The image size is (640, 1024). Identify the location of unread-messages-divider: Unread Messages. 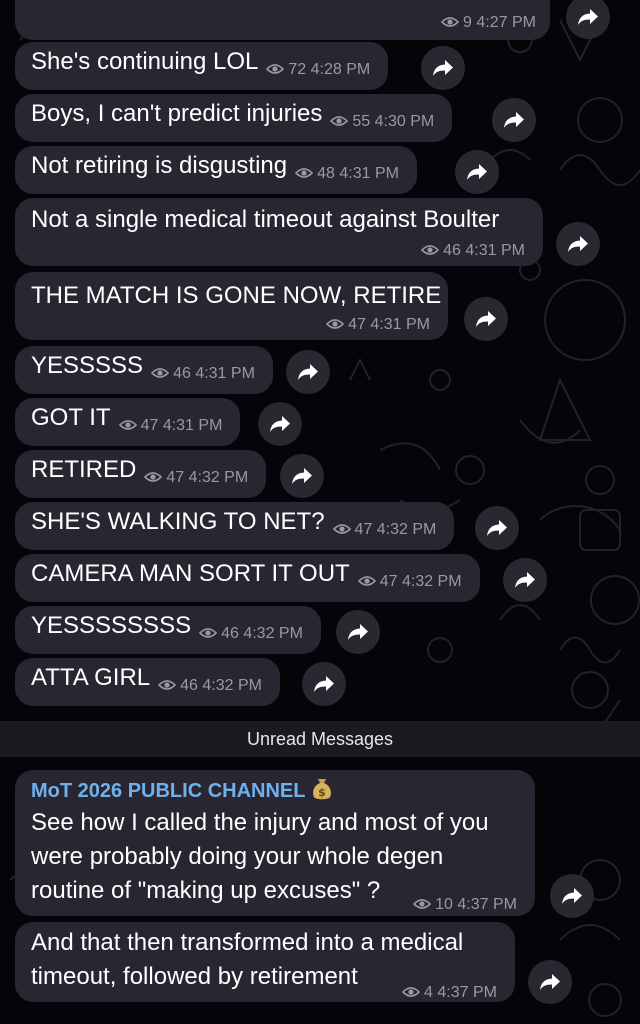
(320, 739).